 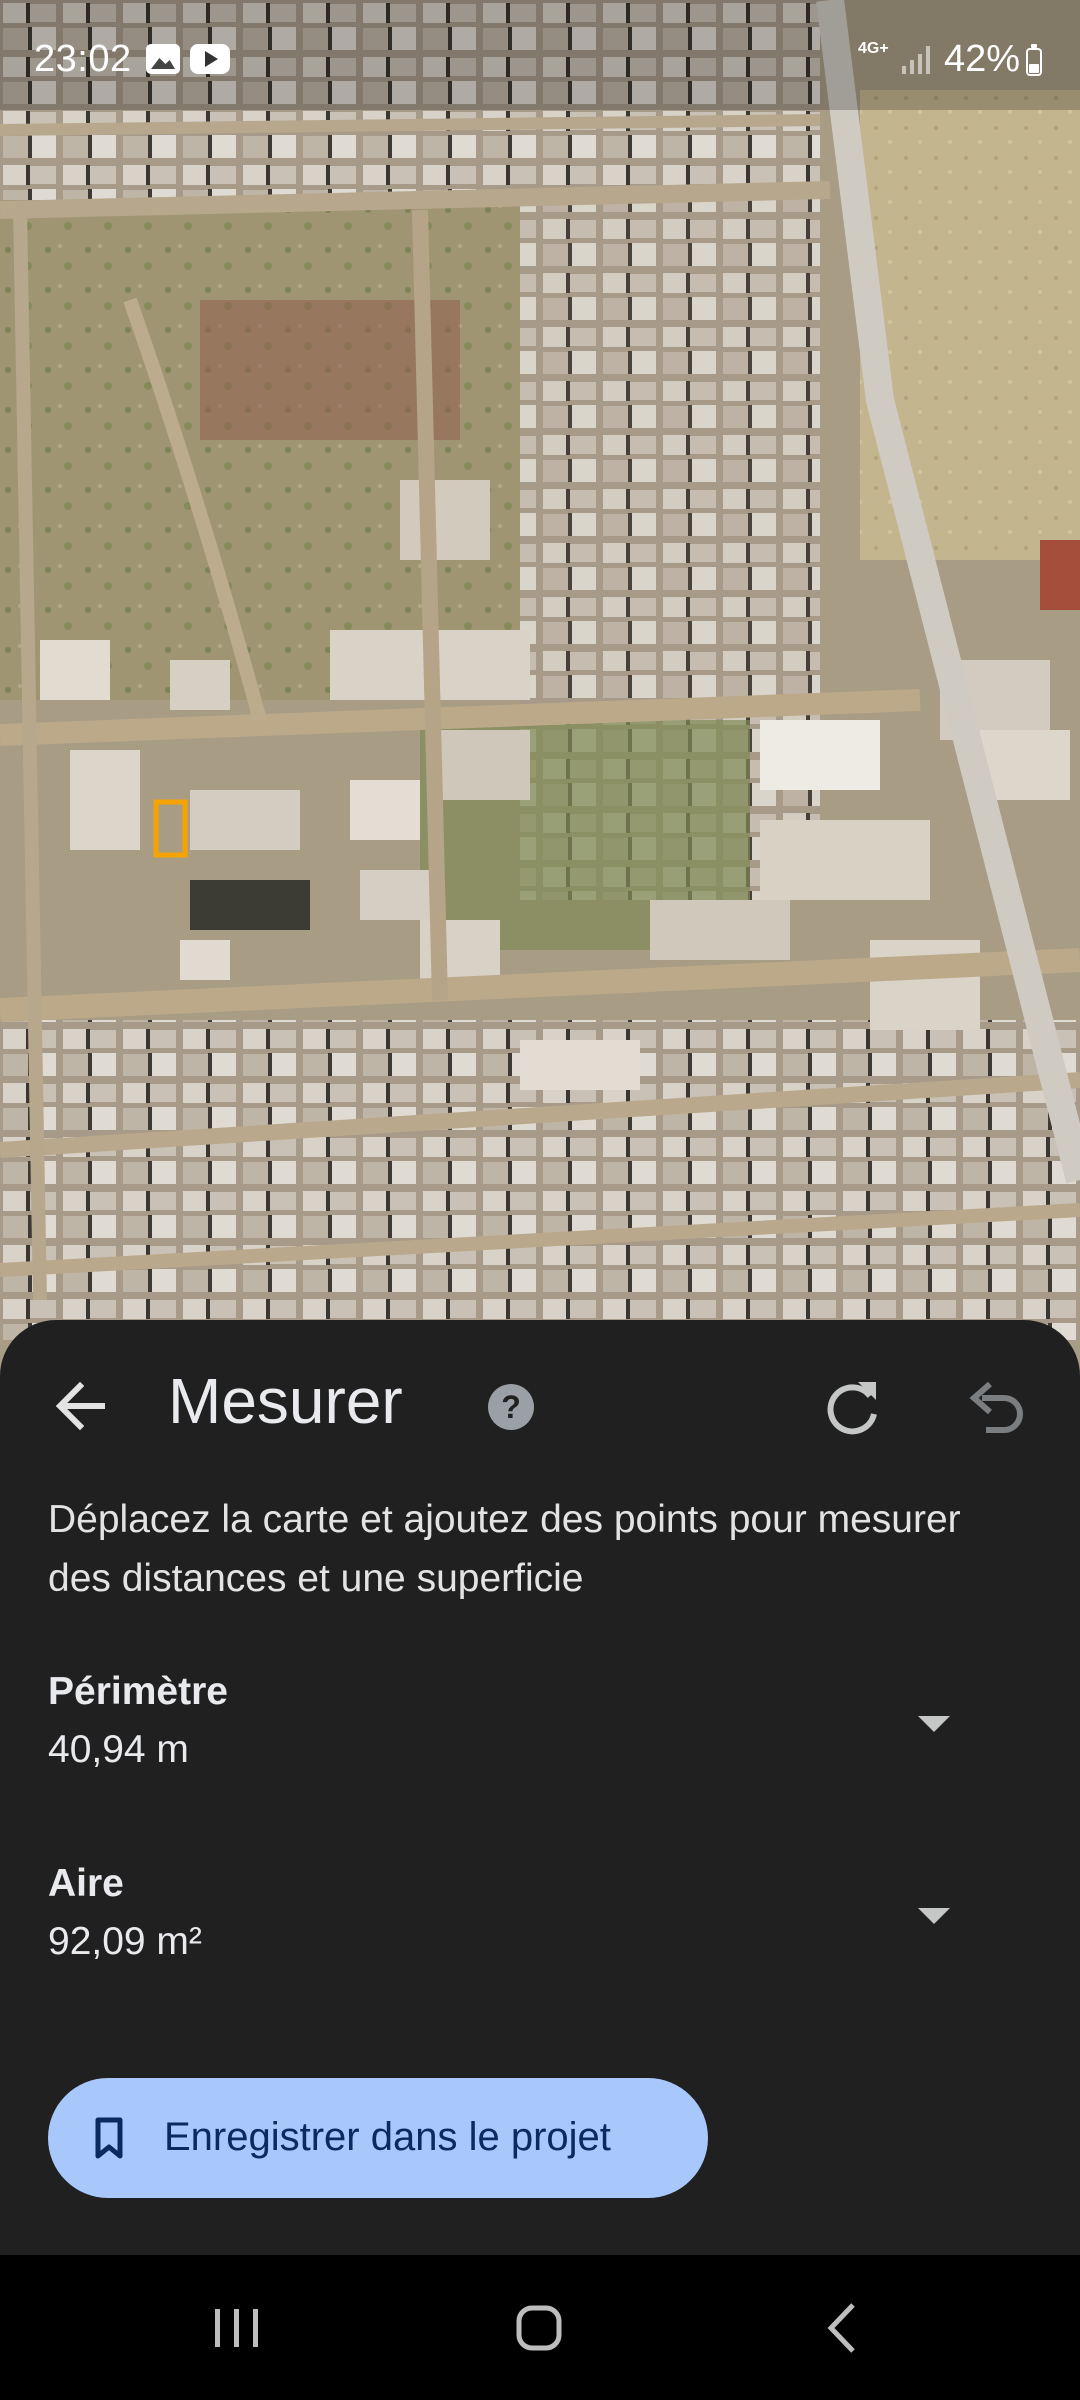 I want to click on page-title: Mesurer, so click(x=285, y=1401).